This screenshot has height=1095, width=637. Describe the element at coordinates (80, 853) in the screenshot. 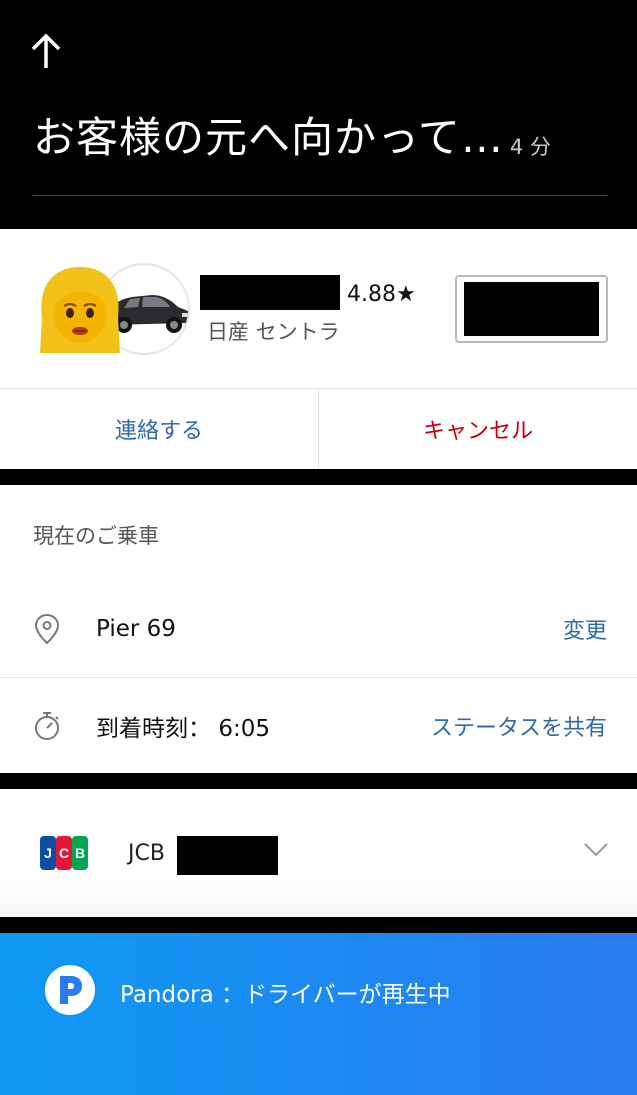

I see `svg-text: B` at that location.